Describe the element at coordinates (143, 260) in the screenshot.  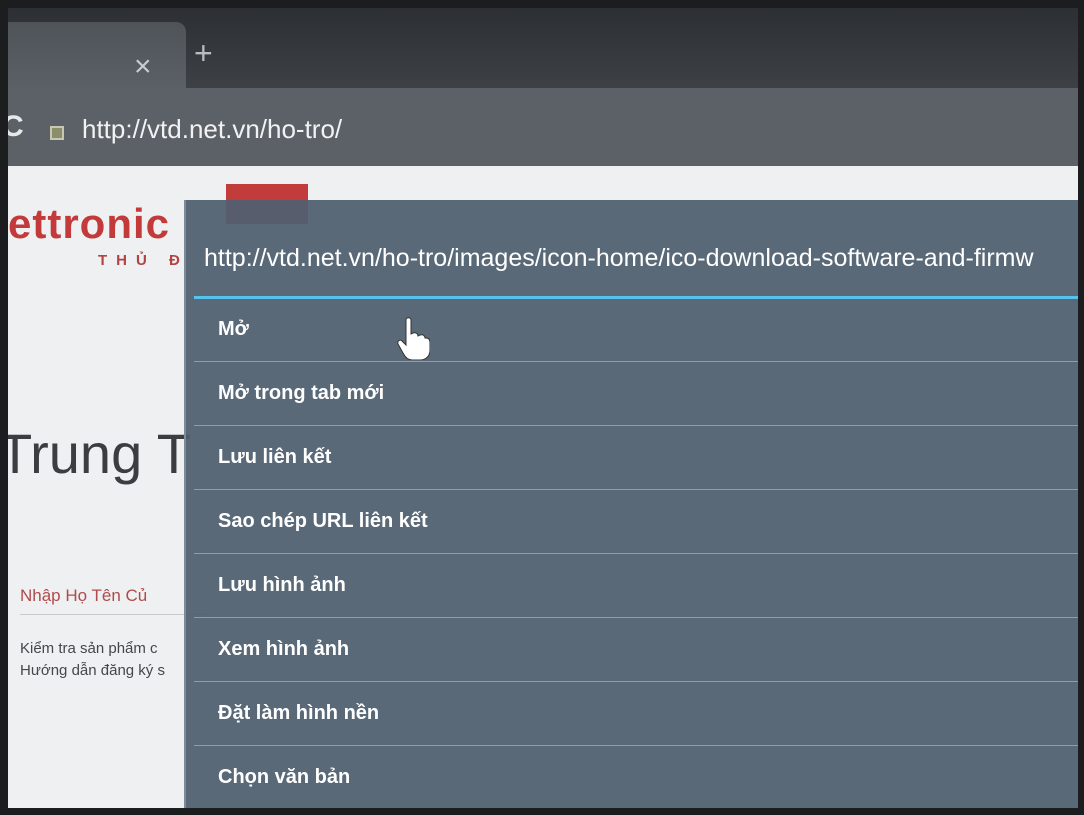
I see `site-logo-subtitle: THỦ Đ` at that location.